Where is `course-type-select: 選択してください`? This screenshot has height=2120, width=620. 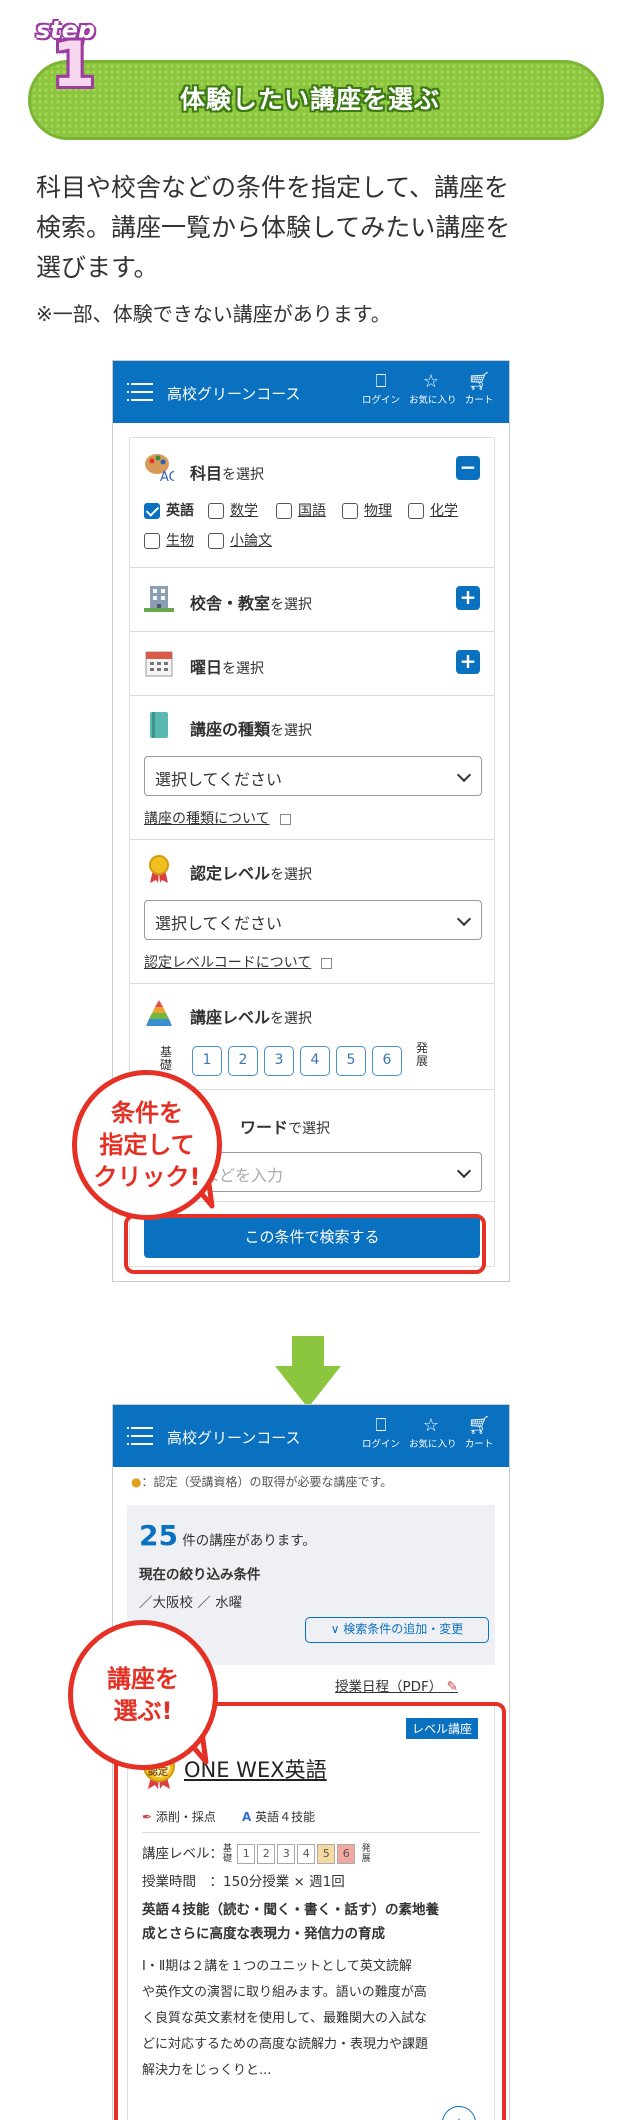
course-type-select: 選択してください is located at coordinates (313, 776).